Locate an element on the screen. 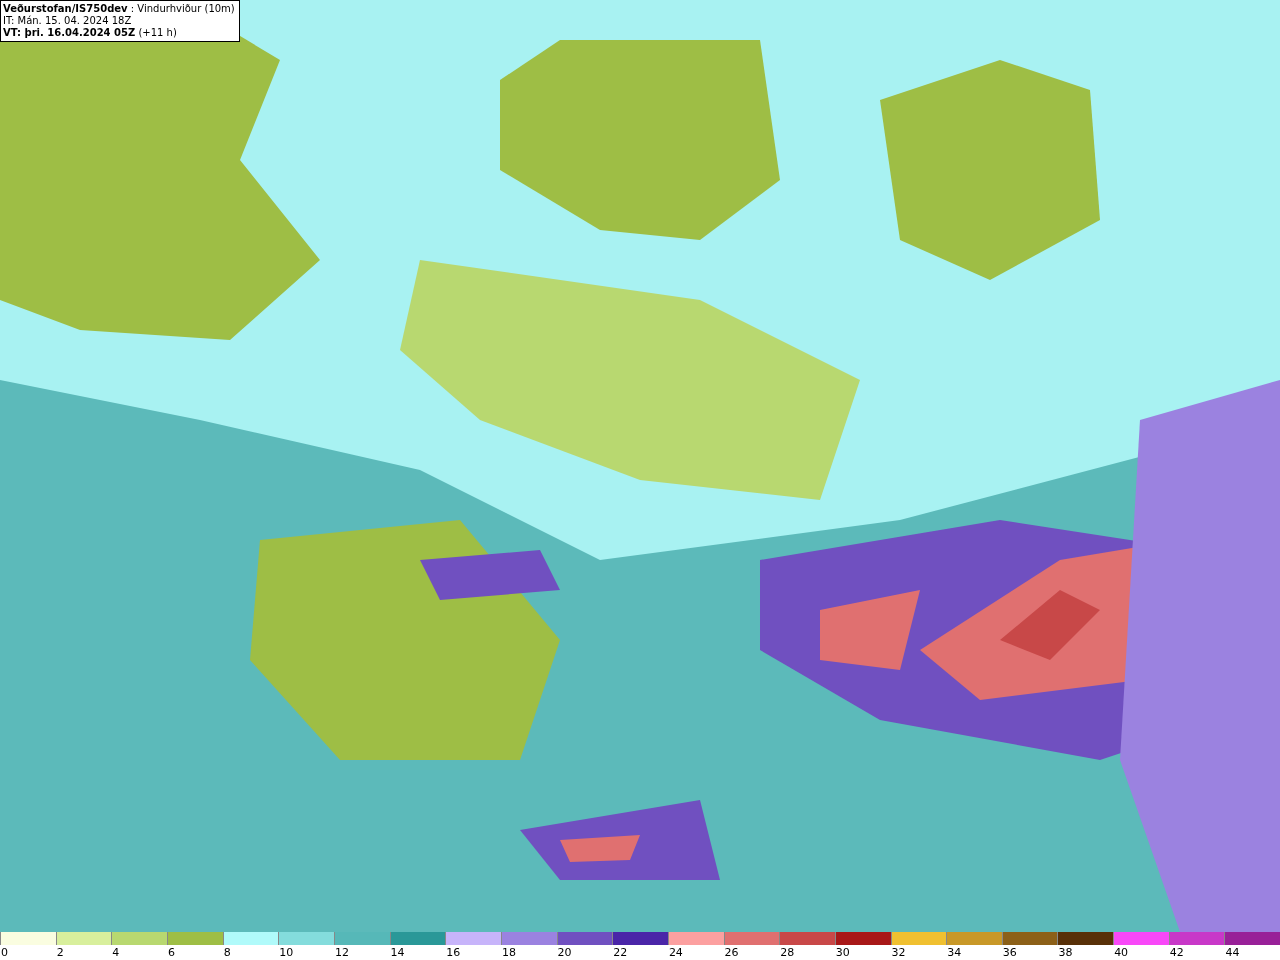  legend-label: 8 is located at coordinates (227, 952).